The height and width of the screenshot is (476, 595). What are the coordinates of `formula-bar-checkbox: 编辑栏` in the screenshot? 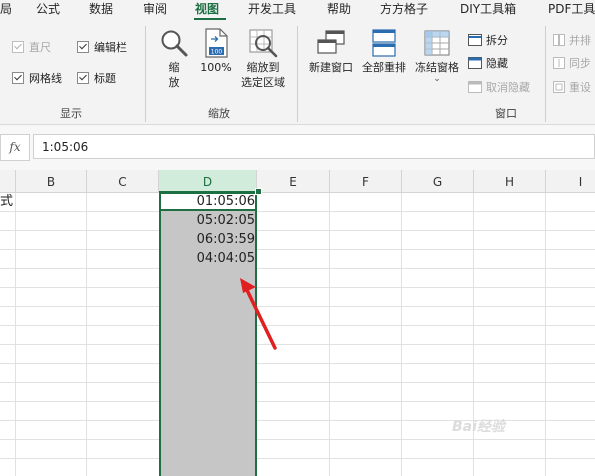 It's located at (102, 47).